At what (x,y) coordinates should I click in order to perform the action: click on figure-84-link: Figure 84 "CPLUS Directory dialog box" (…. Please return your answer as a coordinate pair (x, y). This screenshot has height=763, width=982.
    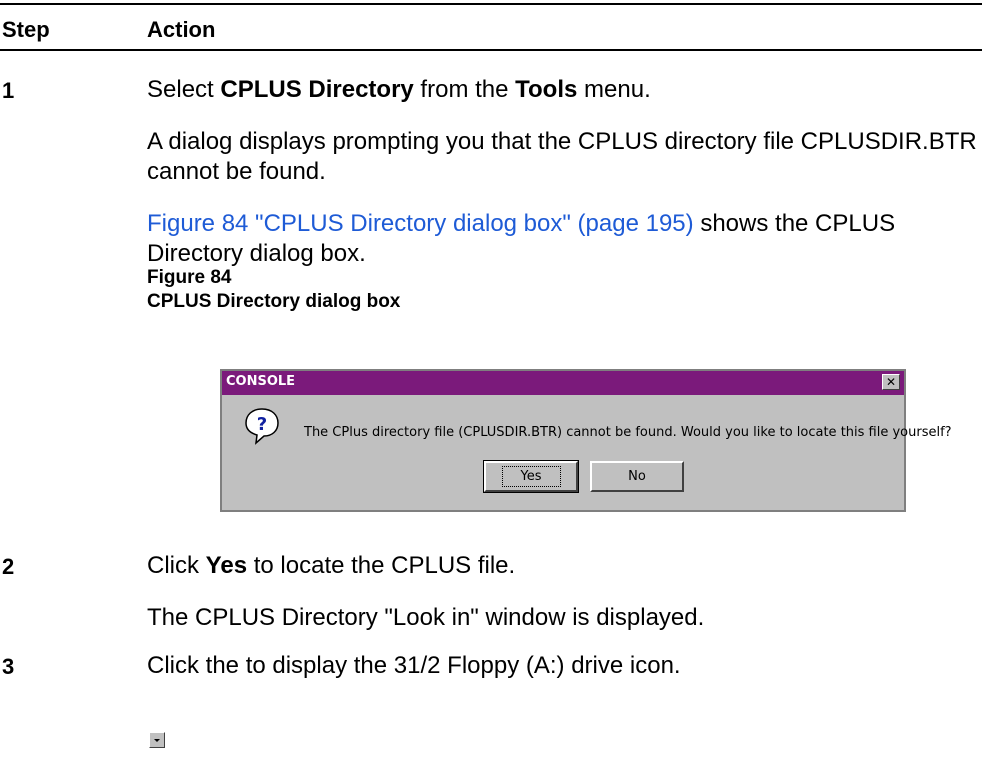
    Looking at the image, I should click on (420, 223).